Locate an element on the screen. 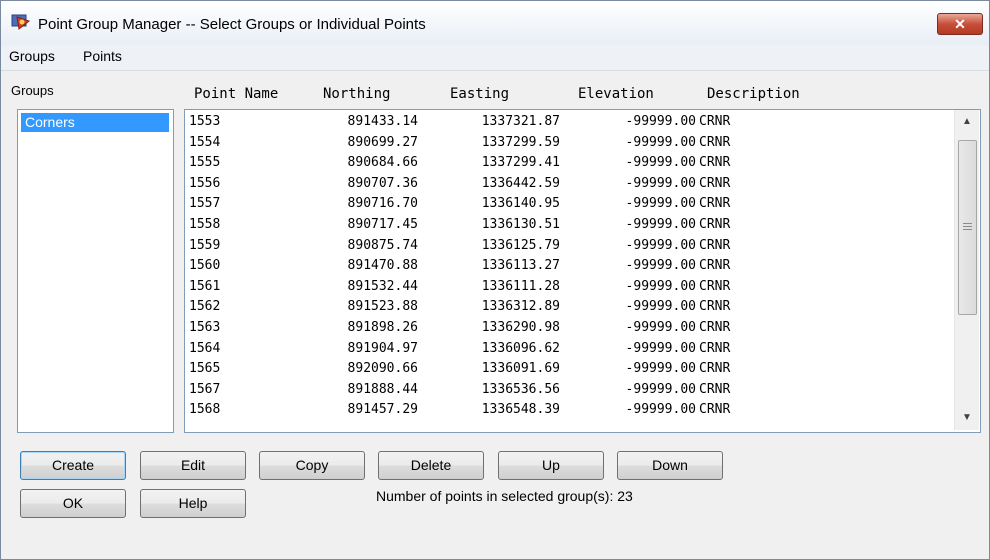 The image size is (990, 560). table-row: 1553 891433.14 1337321.87 -99999.00 CRNR is located at coordinates (565, 122).